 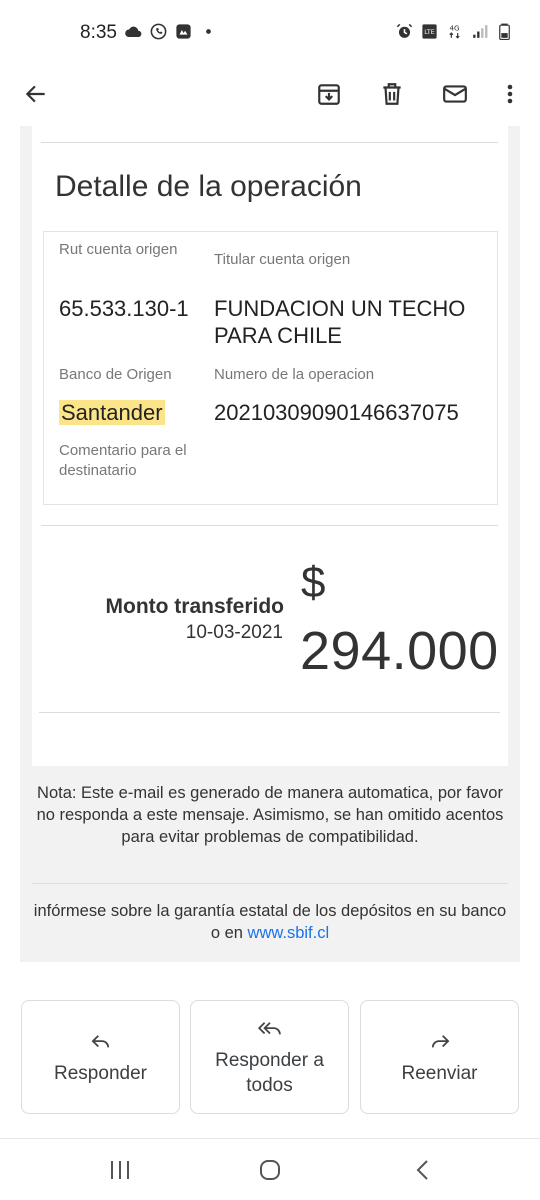 I want to click on archive-icon, so click(x=329, y=94).